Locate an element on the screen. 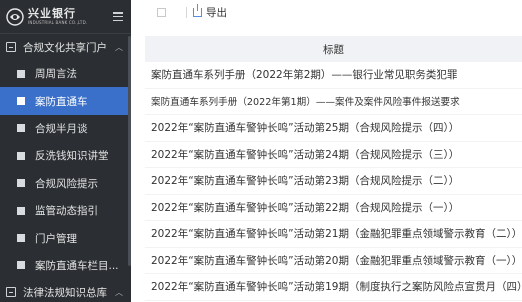 Image resolution: width=522 pixels, height=302 pixels. sidebar-group-label: 合规文化共享门户 is located at coordinates (65, 47).